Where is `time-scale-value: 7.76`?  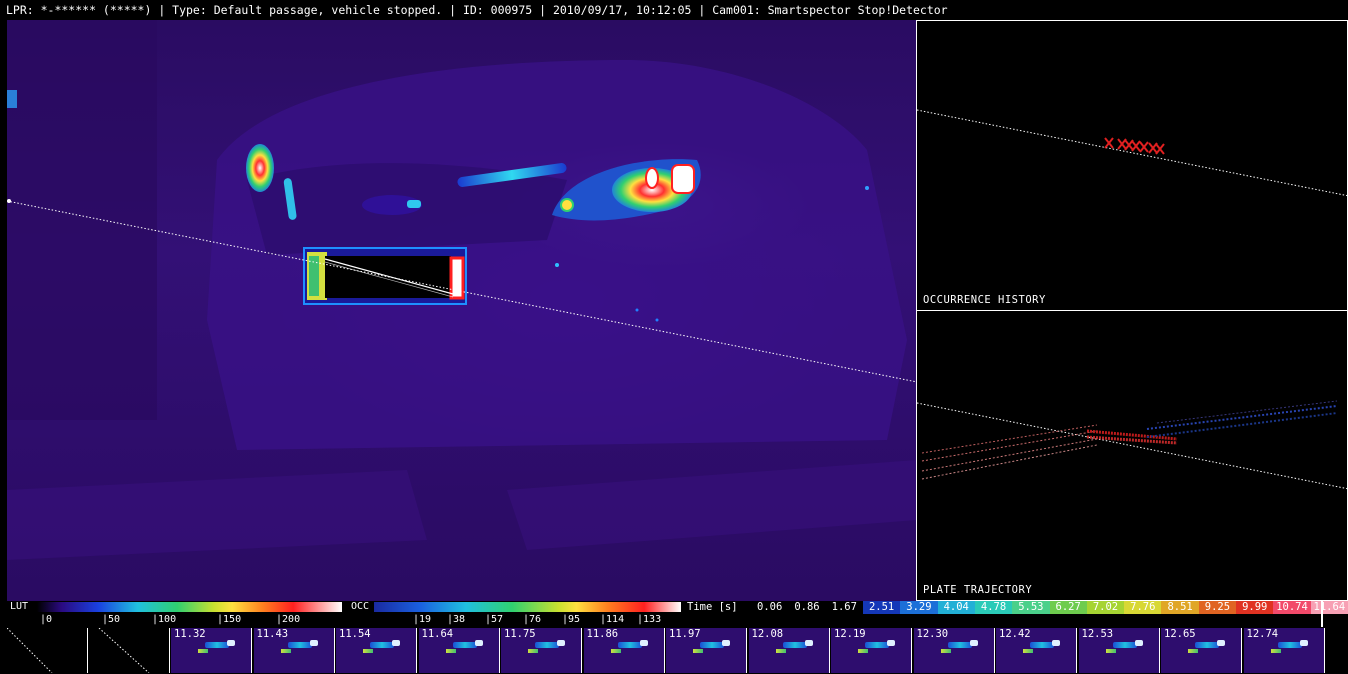
time-scale-value: 7.76 is located at coordinates (1143, 607).